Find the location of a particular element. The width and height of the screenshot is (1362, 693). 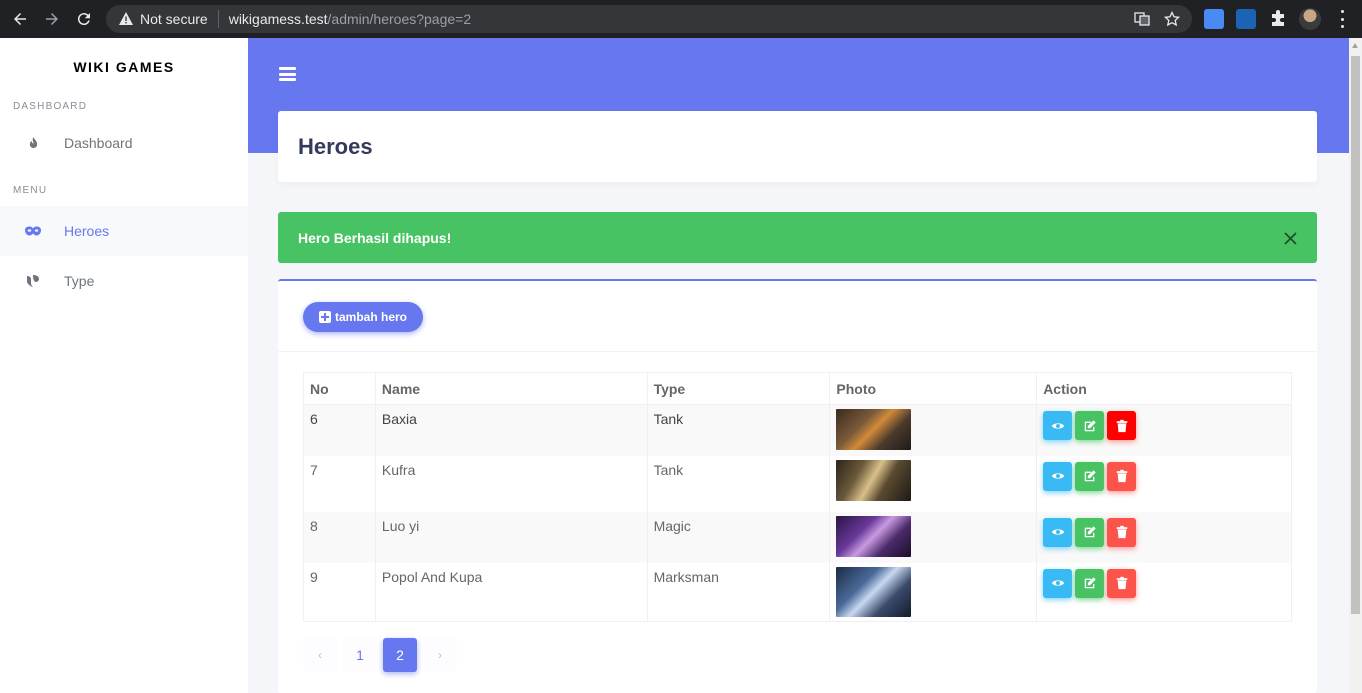

menu-kebab-icon is located at coordinates (1342, 19).